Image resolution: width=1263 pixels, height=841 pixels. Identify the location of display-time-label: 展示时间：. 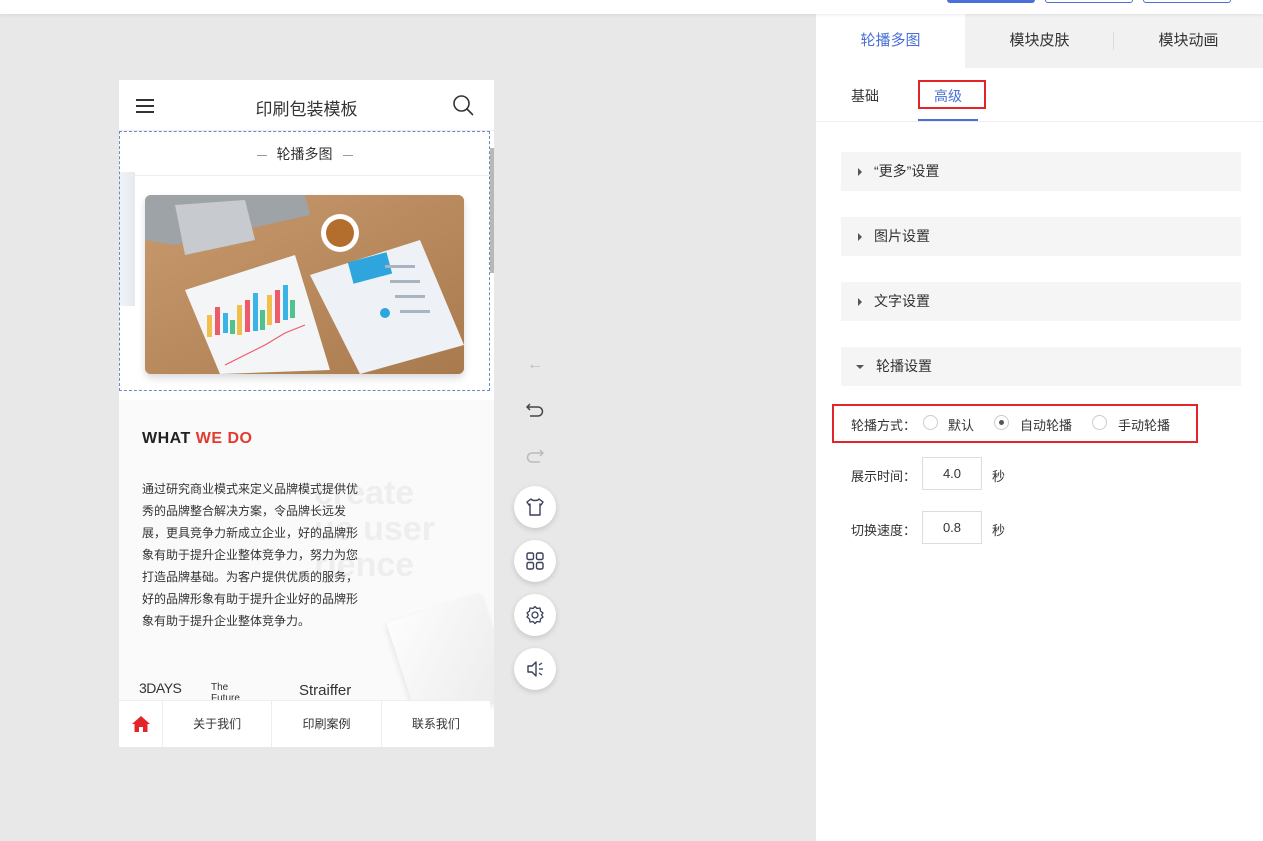
(884, 476).